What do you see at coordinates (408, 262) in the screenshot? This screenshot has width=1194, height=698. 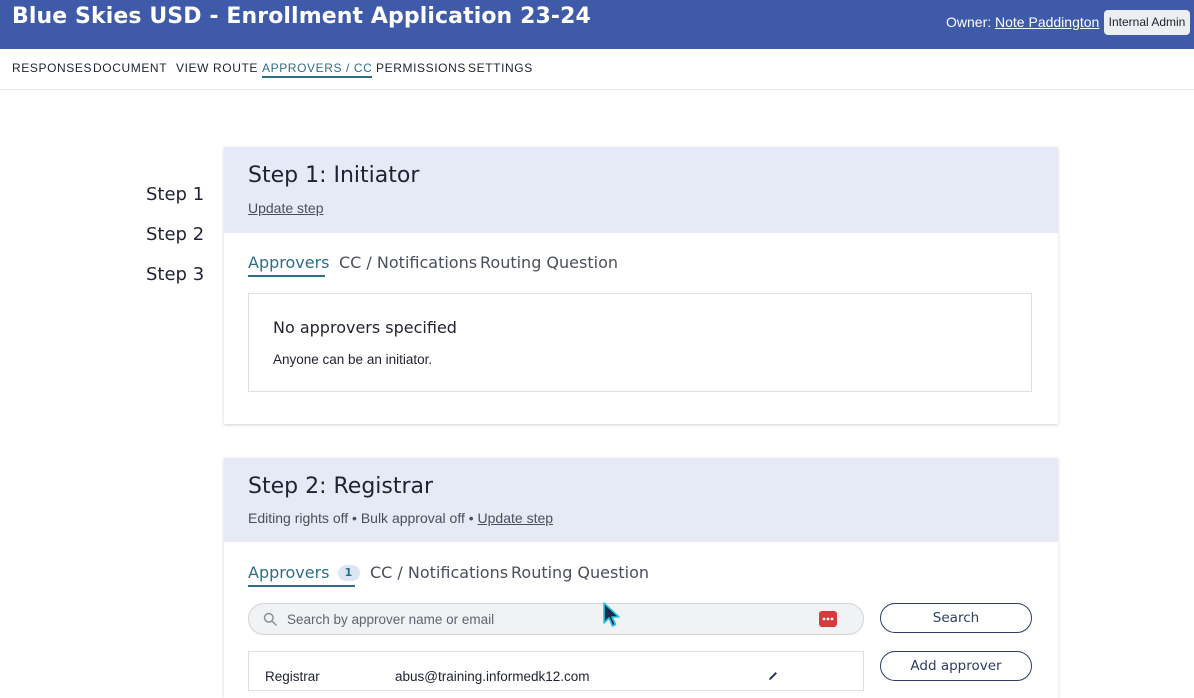 I see `step-1-tab-cc: CC / Notifications` at bounding box center [408, 262].